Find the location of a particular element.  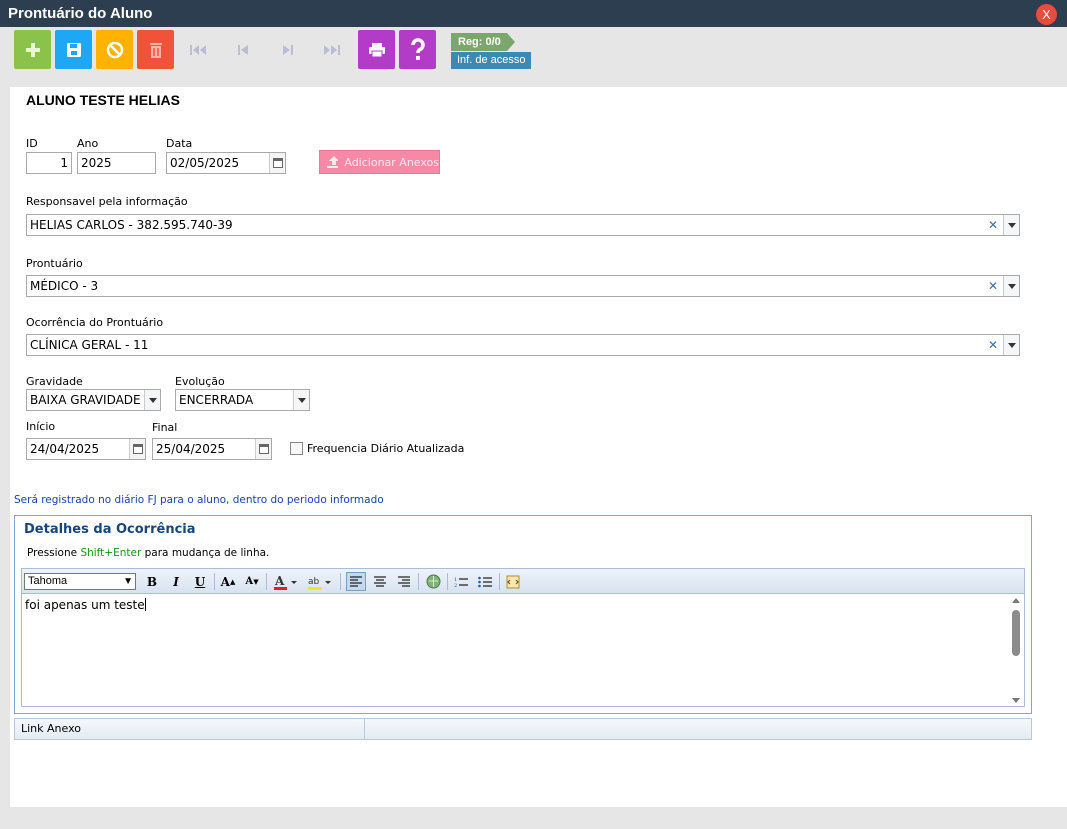

prontuario-combobox: MÉDICO - 3 ✕ is located at coordinates (523, 286).